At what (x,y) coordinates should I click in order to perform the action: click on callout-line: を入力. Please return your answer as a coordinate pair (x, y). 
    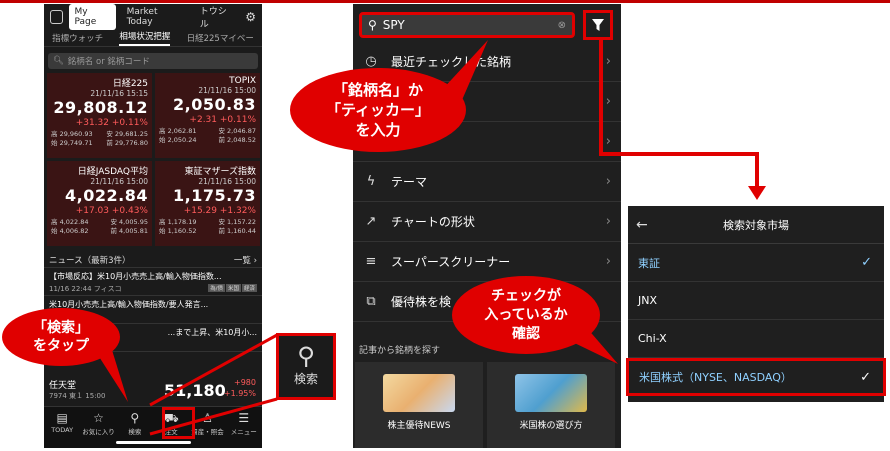
    Looking at the image, I should click on (378, 130).